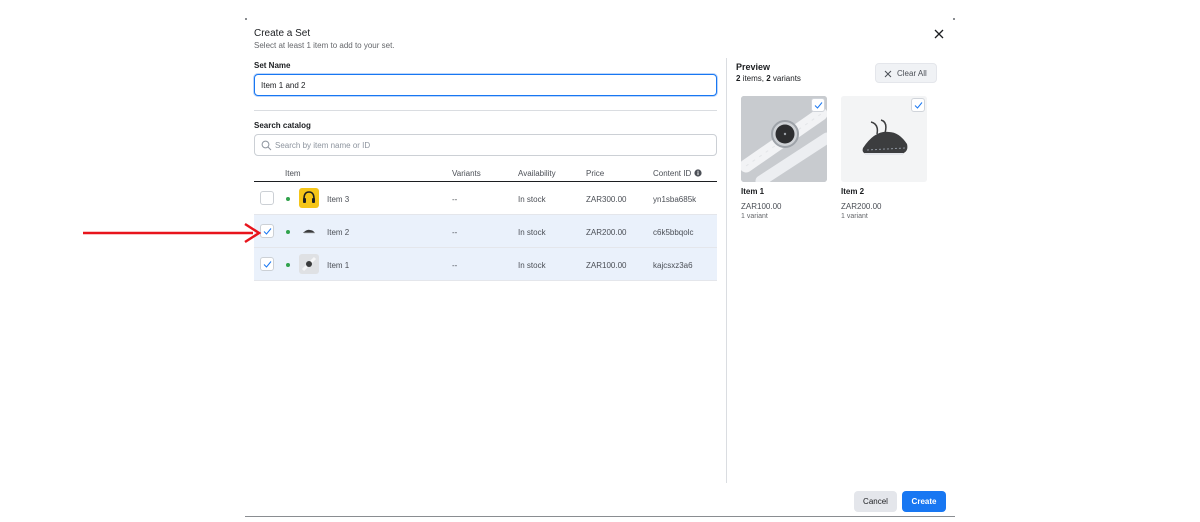  Describe the element at coordinates (753, 67) in the screenshot. I see `preview-title: Preview` at that location.